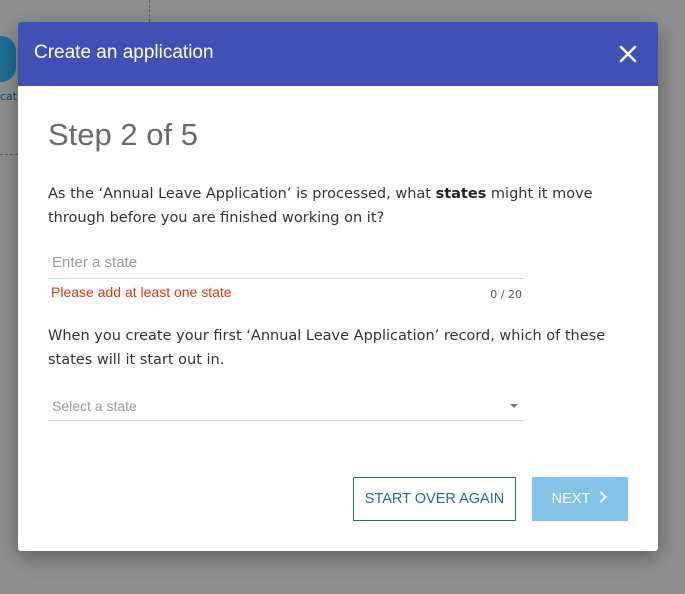 This screenshot has width=685, height=594. I want to click on close-button, so click(628, 54).